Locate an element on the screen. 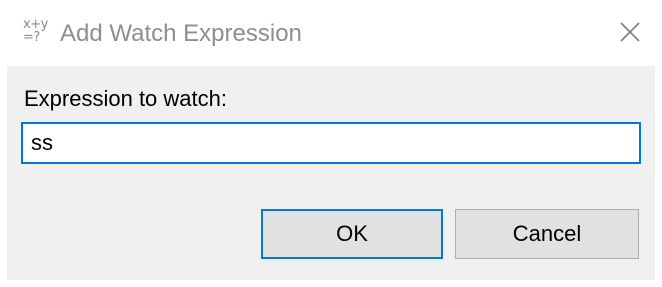 This screenshot has height=287, width=662. expression-input is located at coordinates (331, 143).